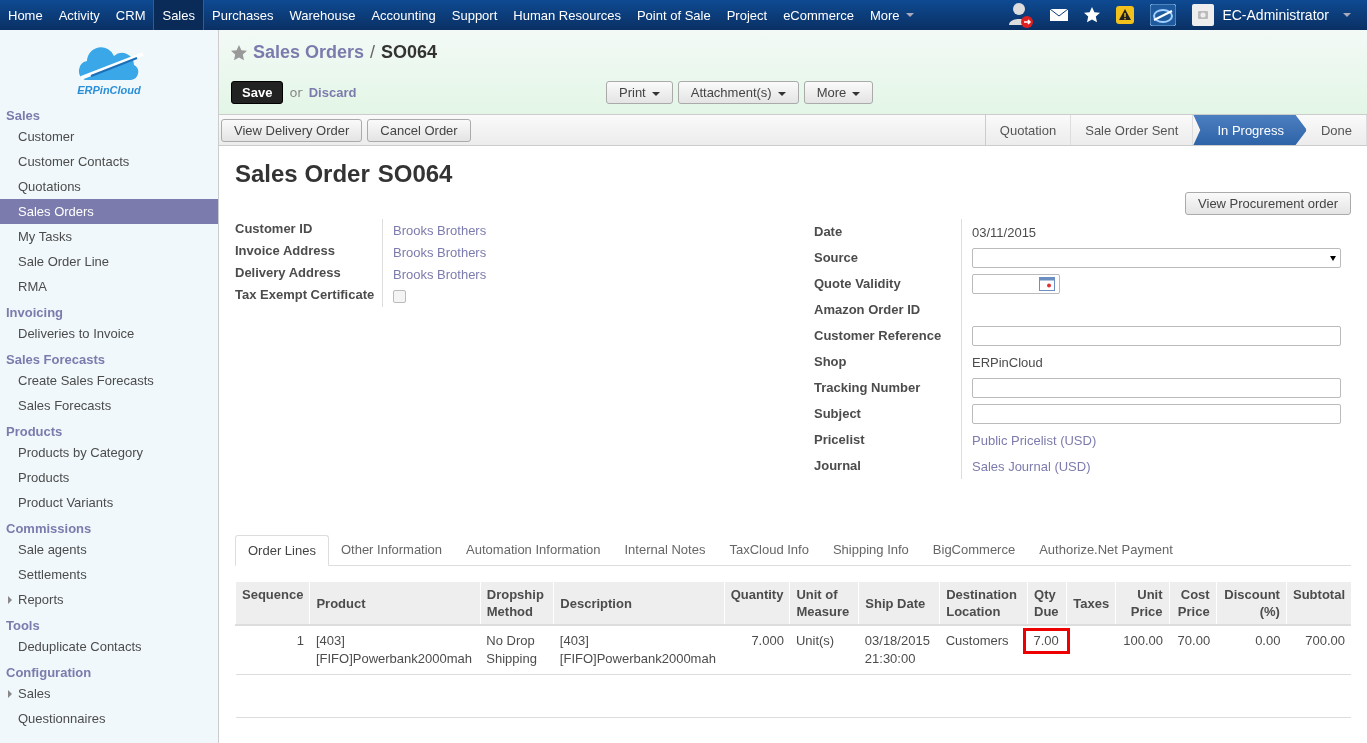 This screenshot has height=743, width=1367. What do you see at coordinates (1047, 284) in the screenshot?
I see `calendar-icon` at bounding box center [1047, 284].